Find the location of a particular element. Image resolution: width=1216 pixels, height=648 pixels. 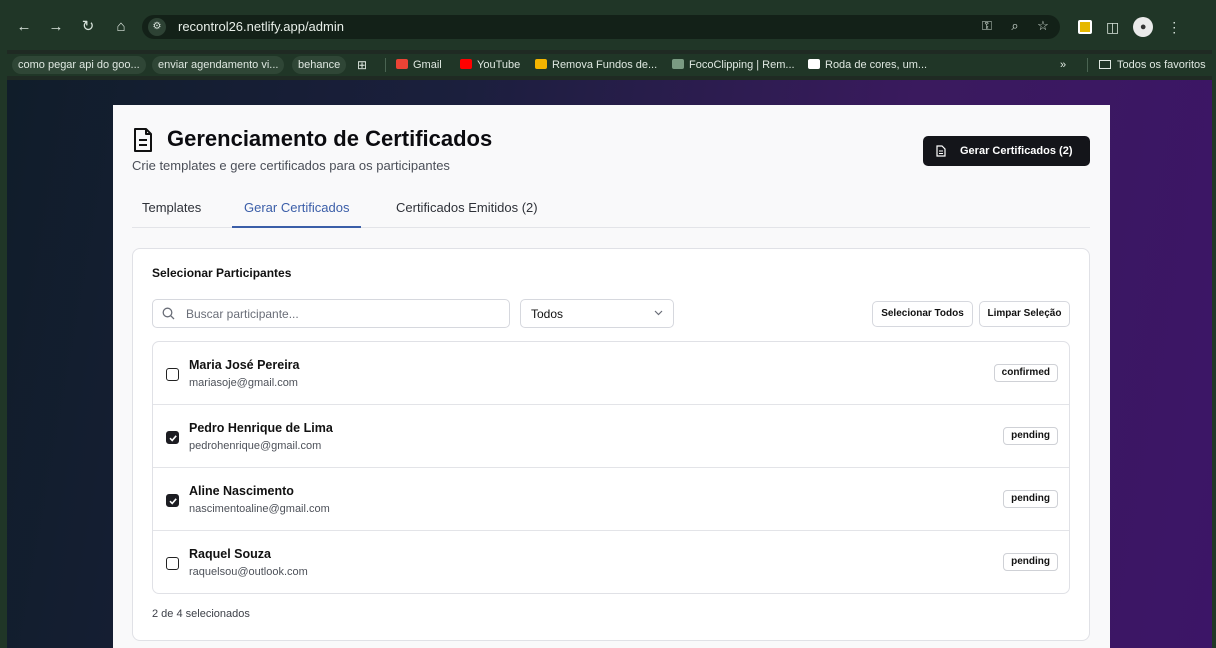

extension-icon is located at coordinates (1085, 27).